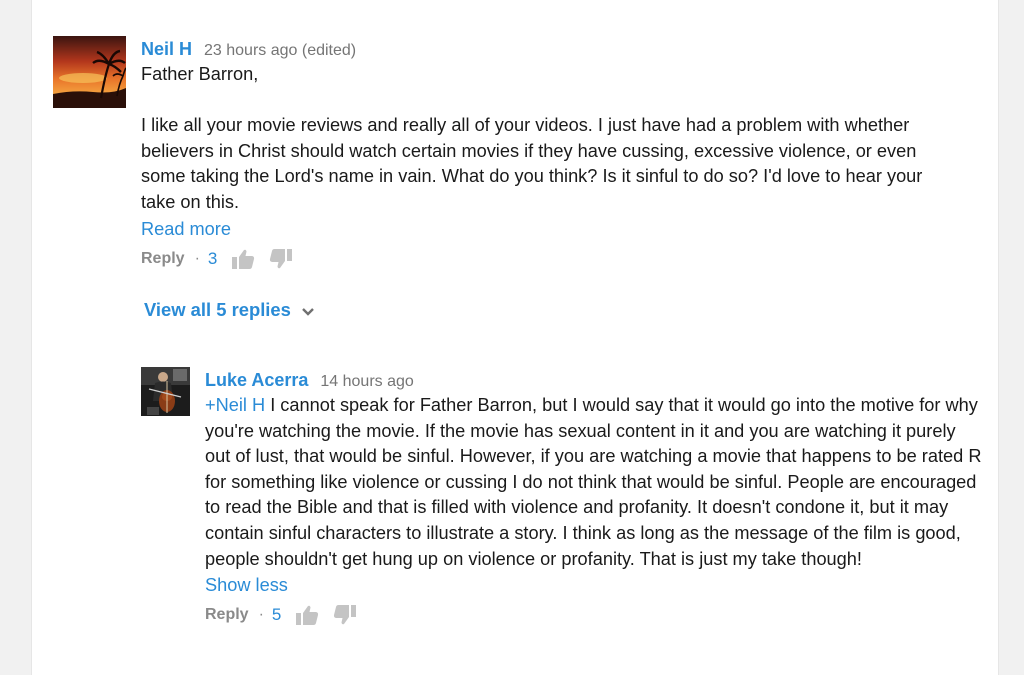 This screenshot has height=675, width=1024. Describe the element at coordinates (235, 405) in the screenshot. I see `mention-link: +Neil H` at that location.